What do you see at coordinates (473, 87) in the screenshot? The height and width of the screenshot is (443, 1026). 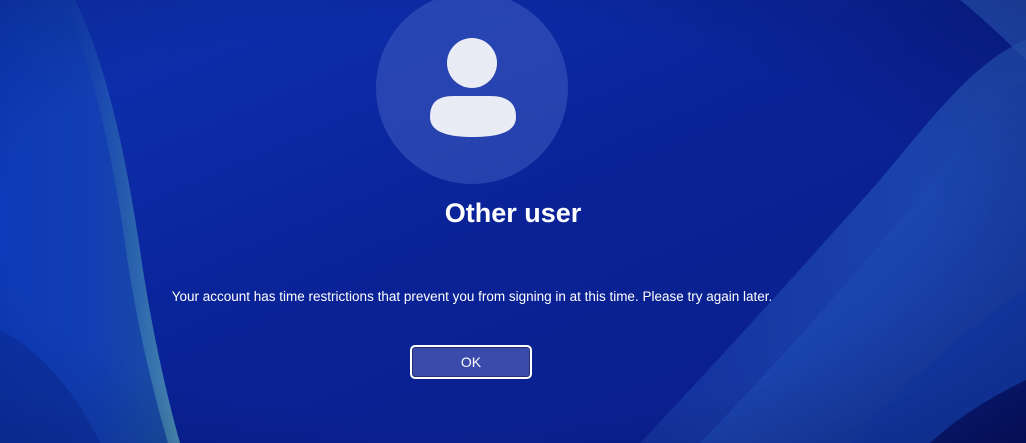 I see `person-icon` at bounding box center [473, 87].